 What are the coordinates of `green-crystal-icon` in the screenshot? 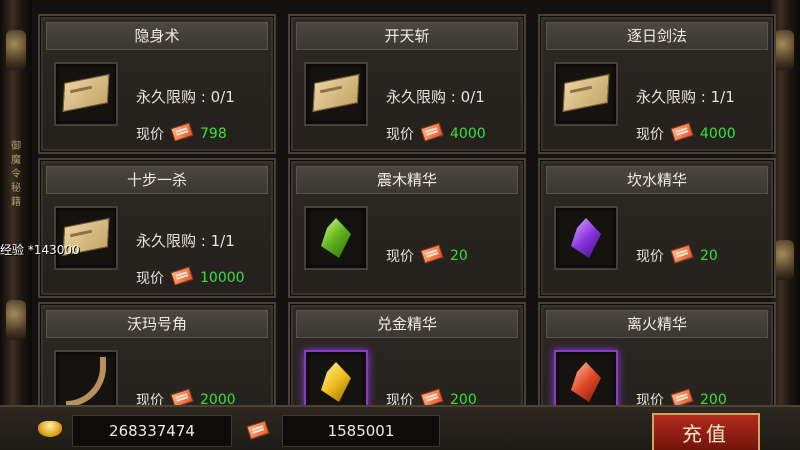 It's located at (336, 238).